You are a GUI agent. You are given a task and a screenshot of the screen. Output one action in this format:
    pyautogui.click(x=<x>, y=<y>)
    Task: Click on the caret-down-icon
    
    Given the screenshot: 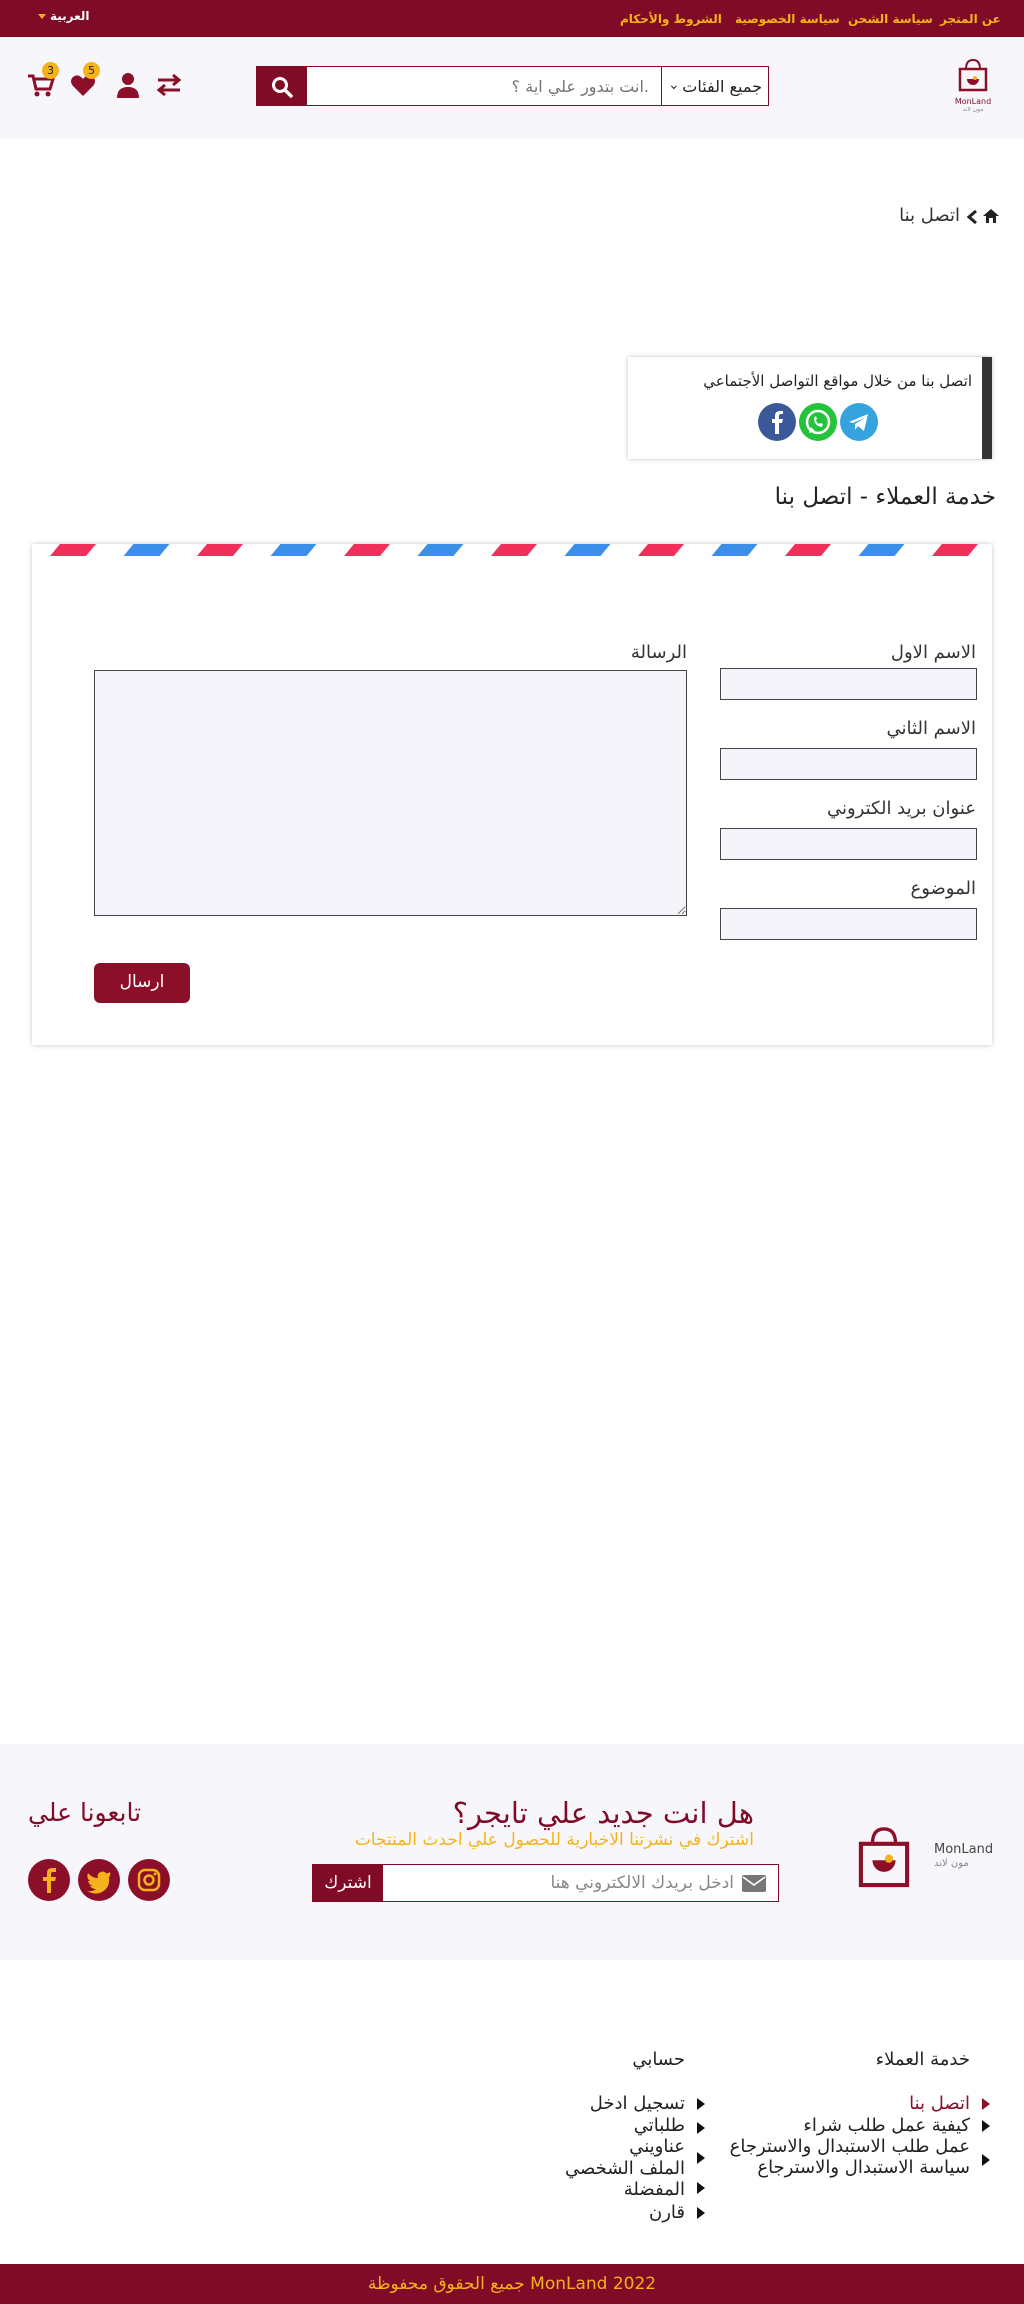 What is the action you would take?
    pyautogui.click(x=42, y=16)
    